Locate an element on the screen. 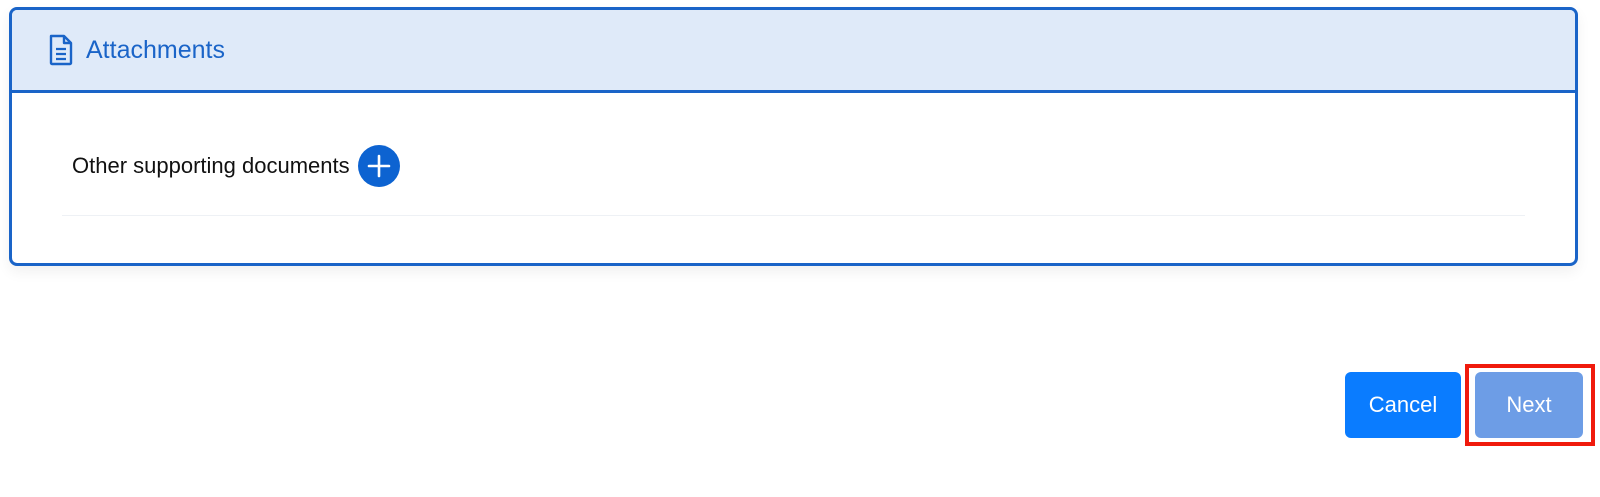  attachment-row-label: Other supporting documents is located at coordinates (211, 165).